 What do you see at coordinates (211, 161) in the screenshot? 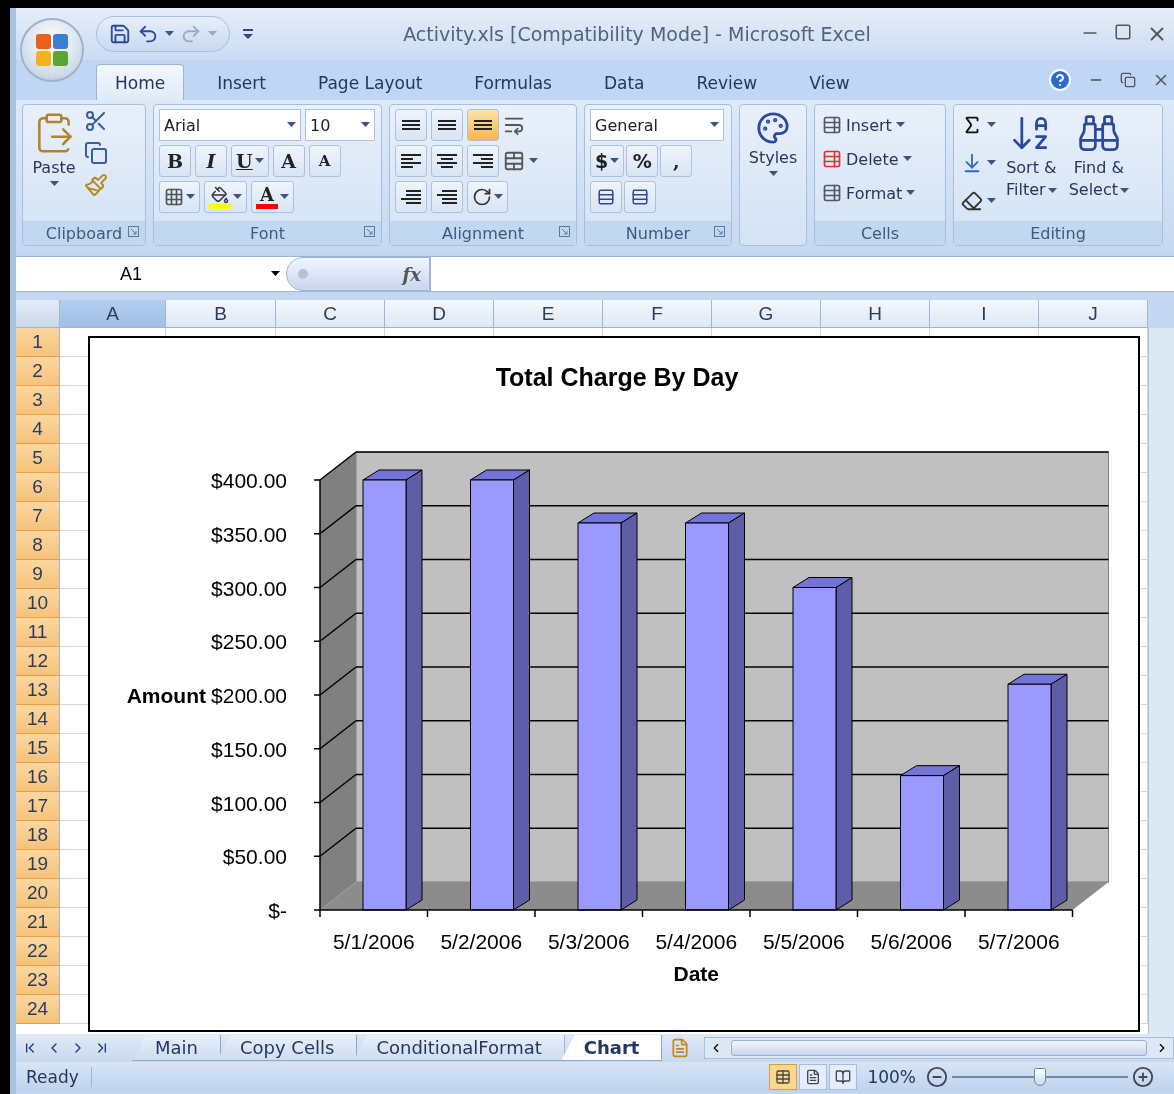
I see `italic-button: I` at bounding box center [211, 161].